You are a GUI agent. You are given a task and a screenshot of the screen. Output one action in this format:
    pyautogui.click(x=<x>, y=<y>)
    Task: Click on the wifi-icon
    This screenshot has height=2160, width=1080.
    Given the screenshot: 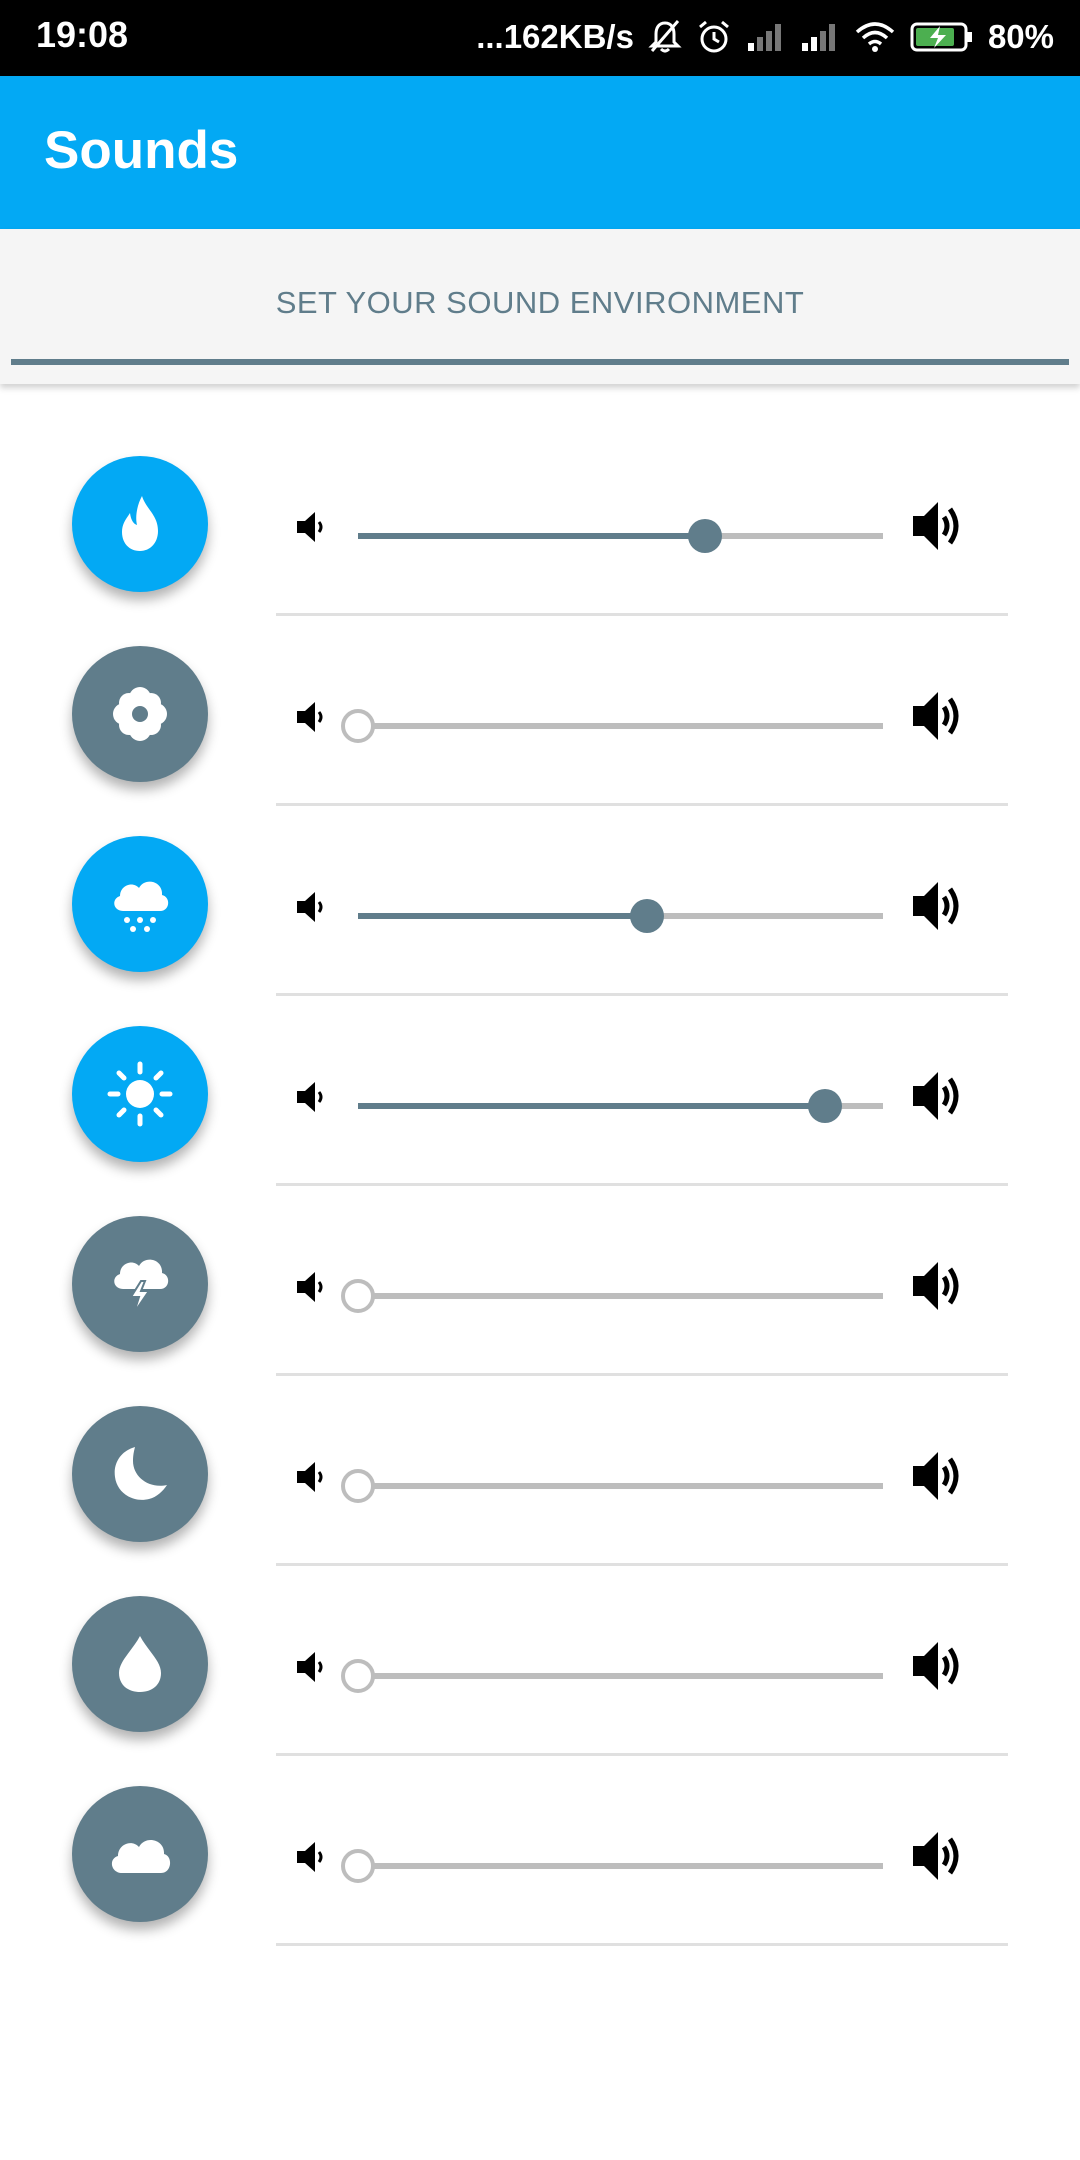 What is the action you would take?
    pyautogui.click(x=875, y=37)
    